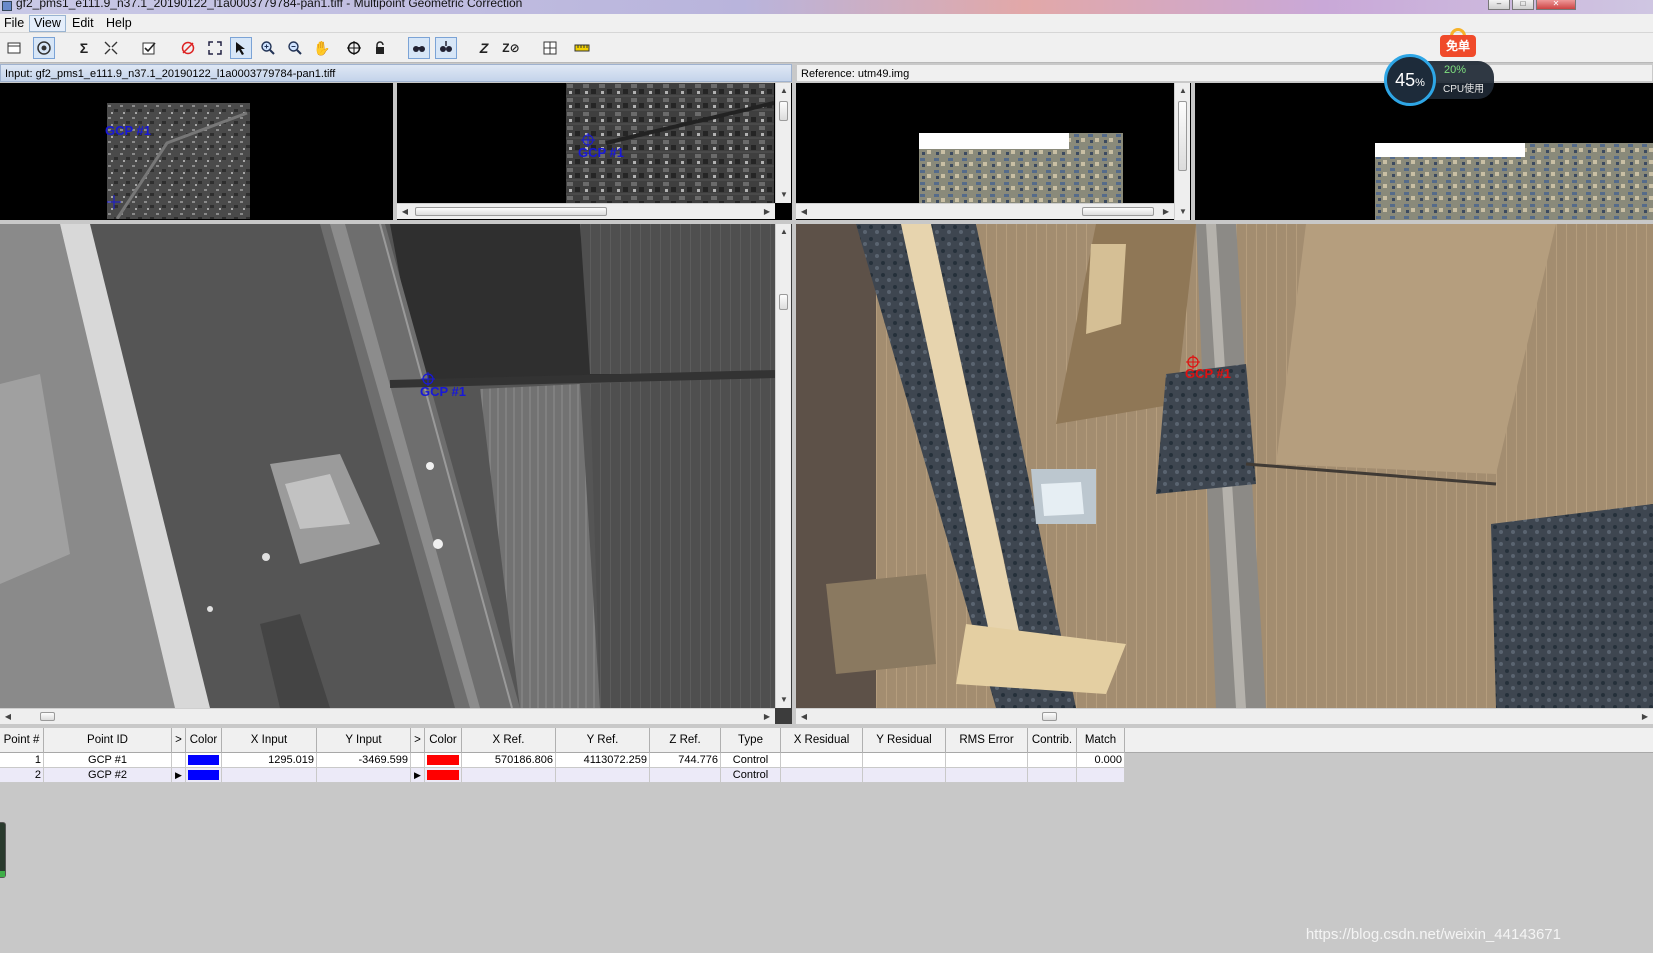 Image resolution: width=1653 pixels, height=953 pixels. I want to click on z-value-icon: Z, so click(484, 48).